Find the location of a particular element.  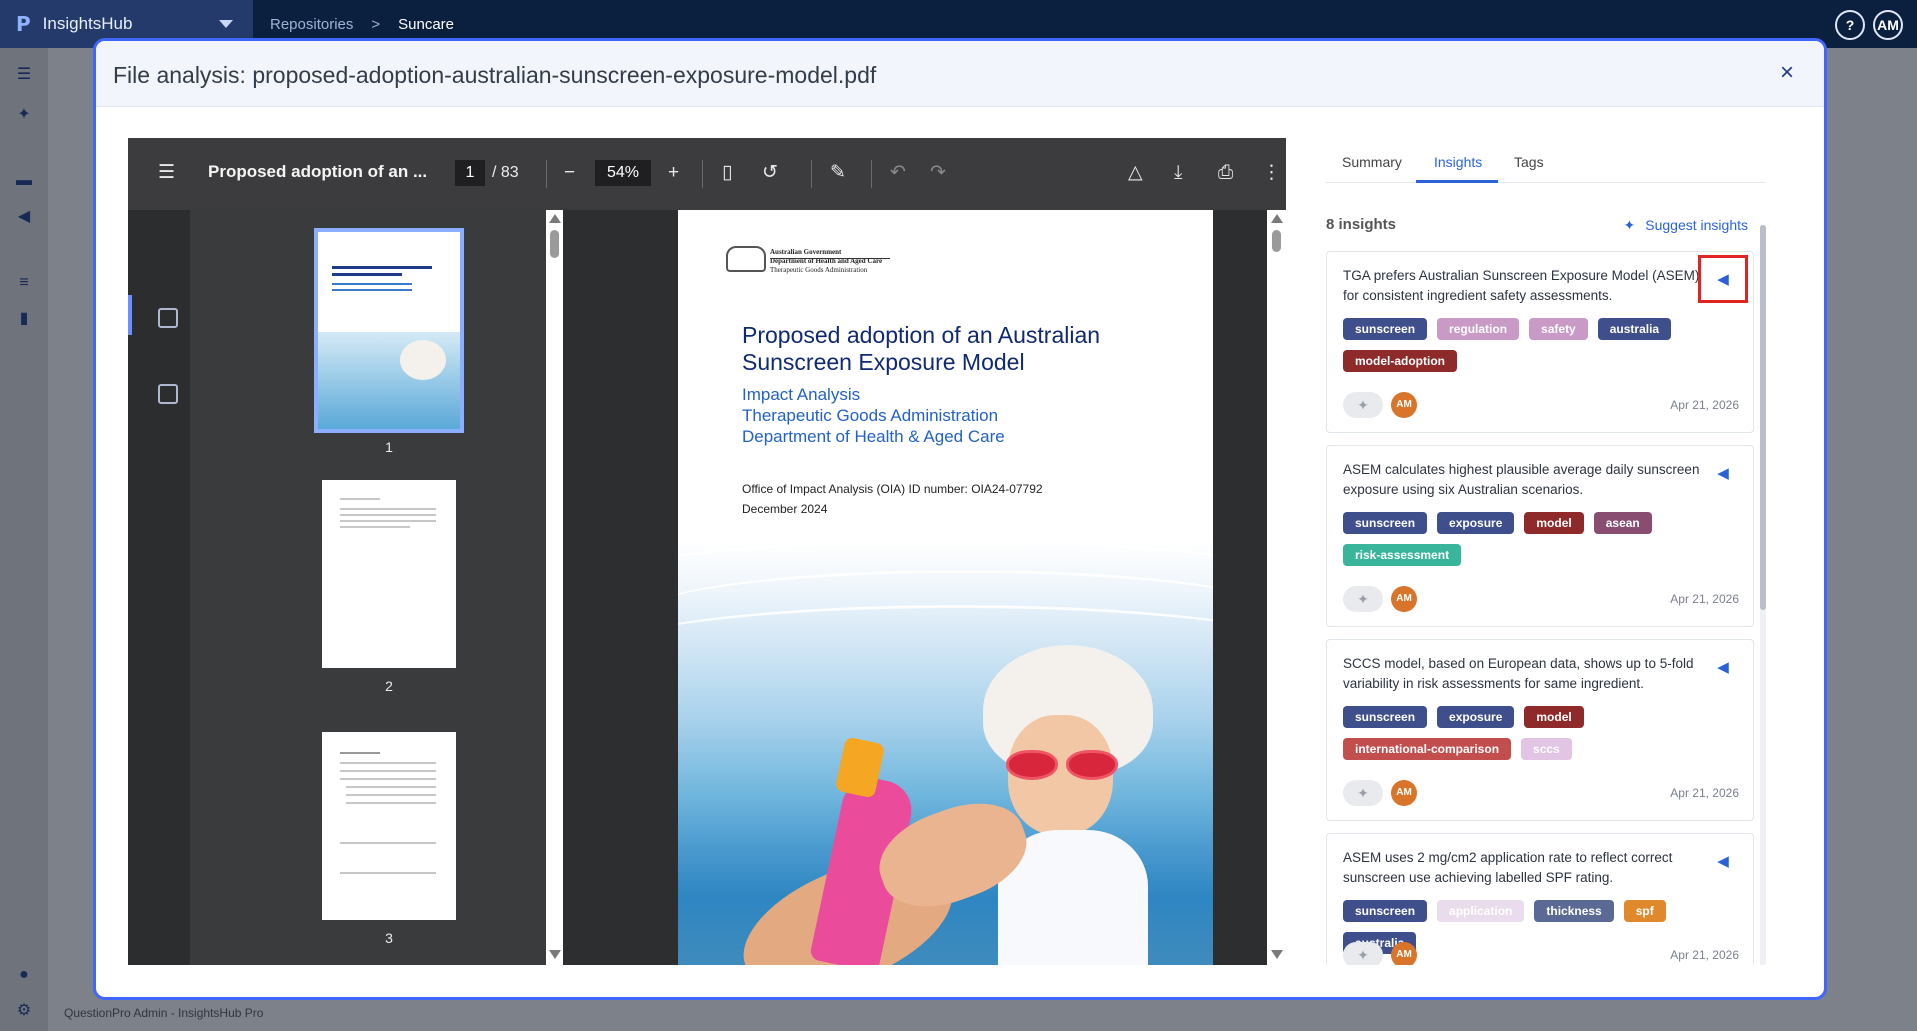

help-icon: ? is located at coordinates (1850, 25).